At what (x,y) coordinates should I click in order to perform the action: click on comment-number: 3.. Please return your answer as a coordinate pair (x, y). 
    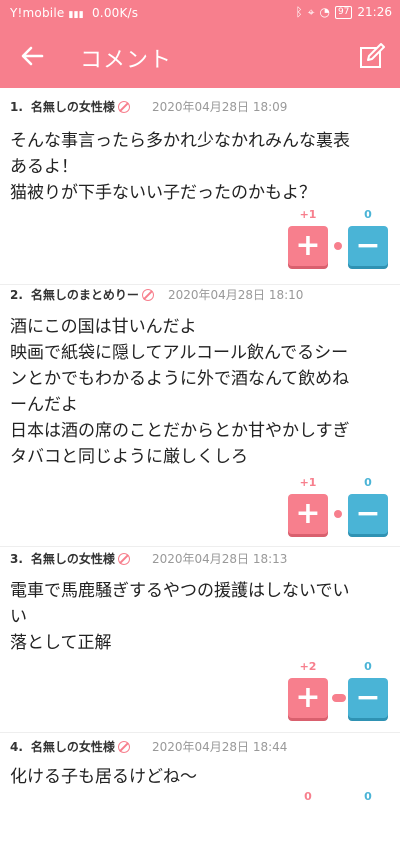
    Looking at the image, I should click on (16, 558).